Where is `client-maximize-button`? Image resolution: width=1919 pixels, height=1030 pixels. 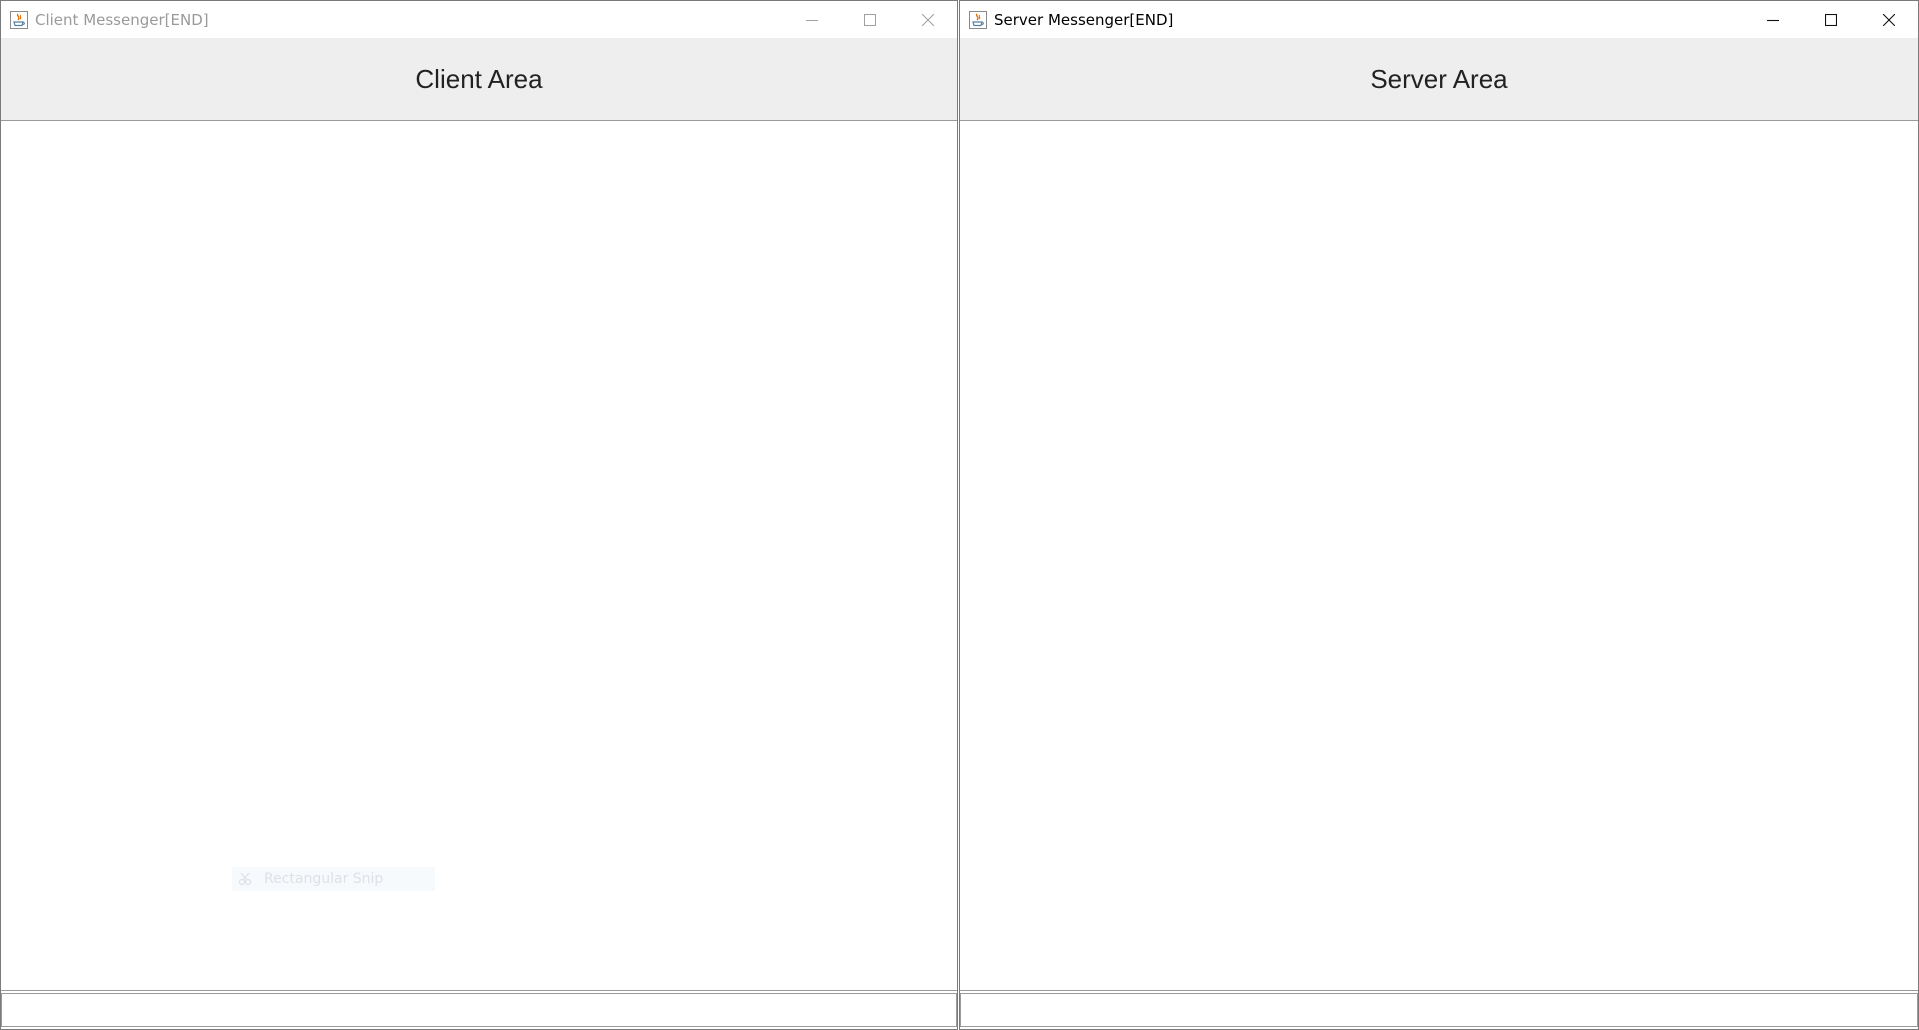
client-maximize-button is located at coordinates (870, 19).